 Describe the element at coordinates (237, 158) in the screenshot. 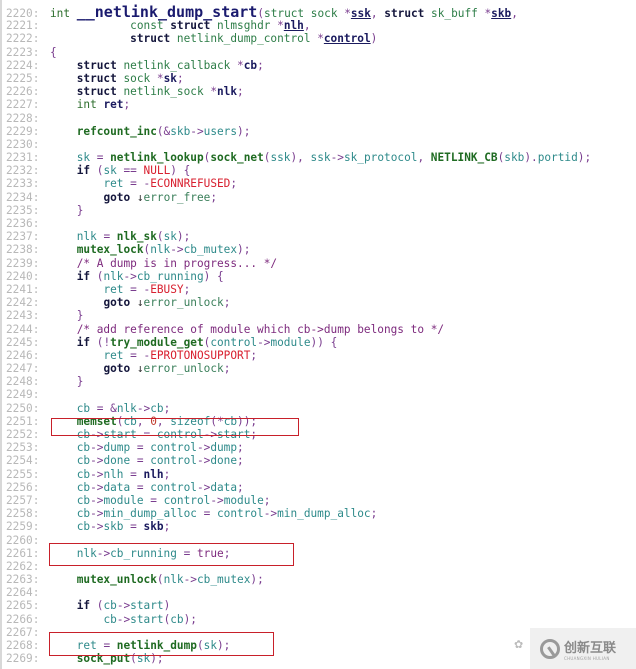

I see `code-token-fn: sock_net` at that location.